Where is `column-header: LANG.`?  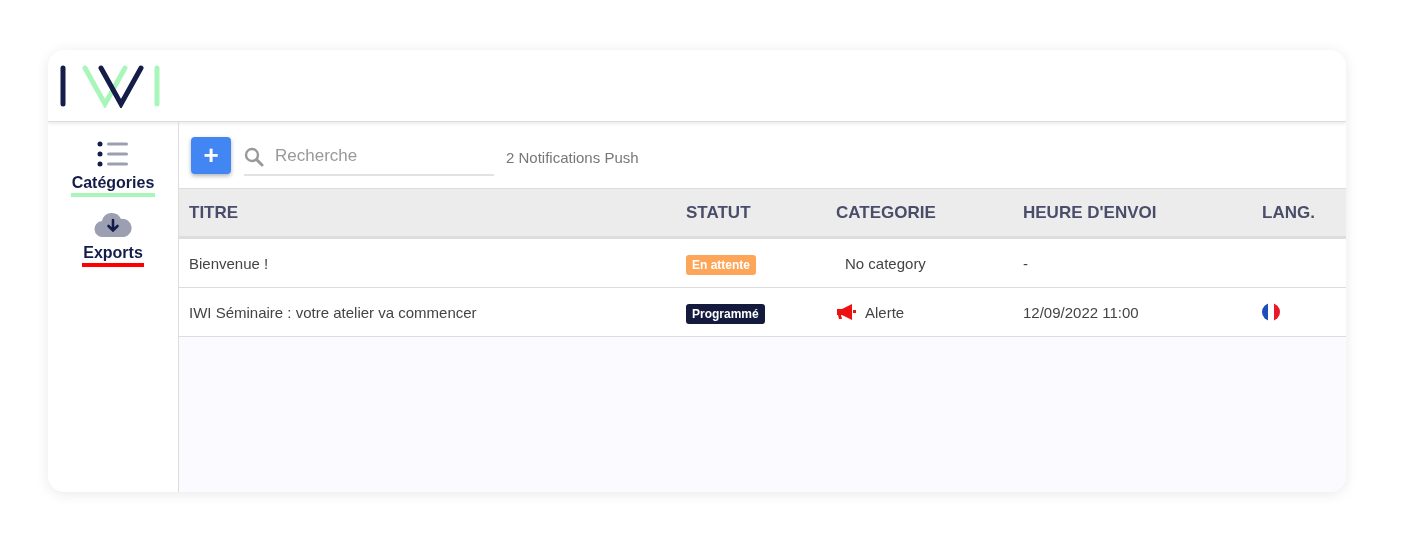
column-header: LANG. is located at coordinates (1289, 212).